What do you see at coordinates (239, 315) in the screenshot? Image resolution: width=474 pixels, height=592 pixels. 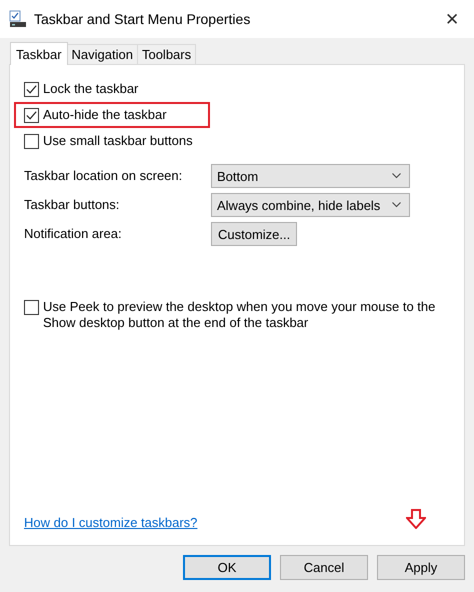 I see `checkbox-label: Use Peek to preview the desktop when you move your mouse to the Show desktop button at the end of the taskbar` at bounding box center [239, 315].